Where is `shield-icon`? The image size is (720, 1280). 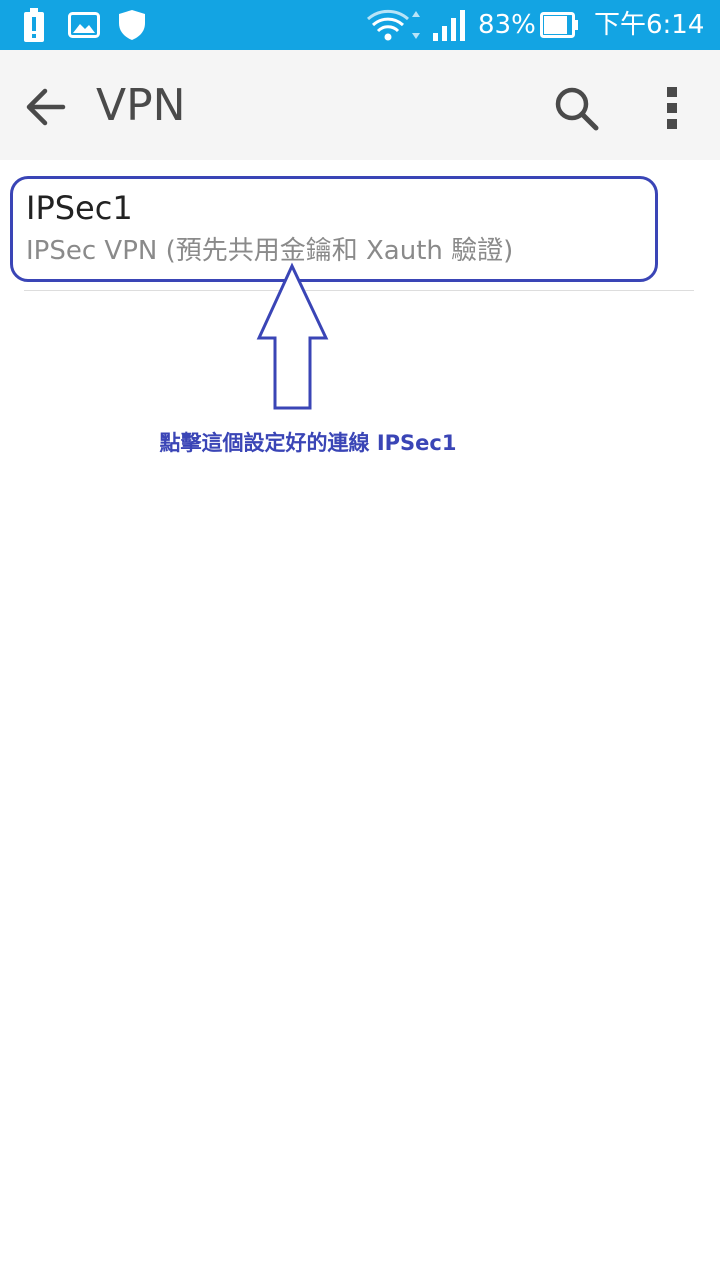
shield-icon is located at coordinates (132, 25).